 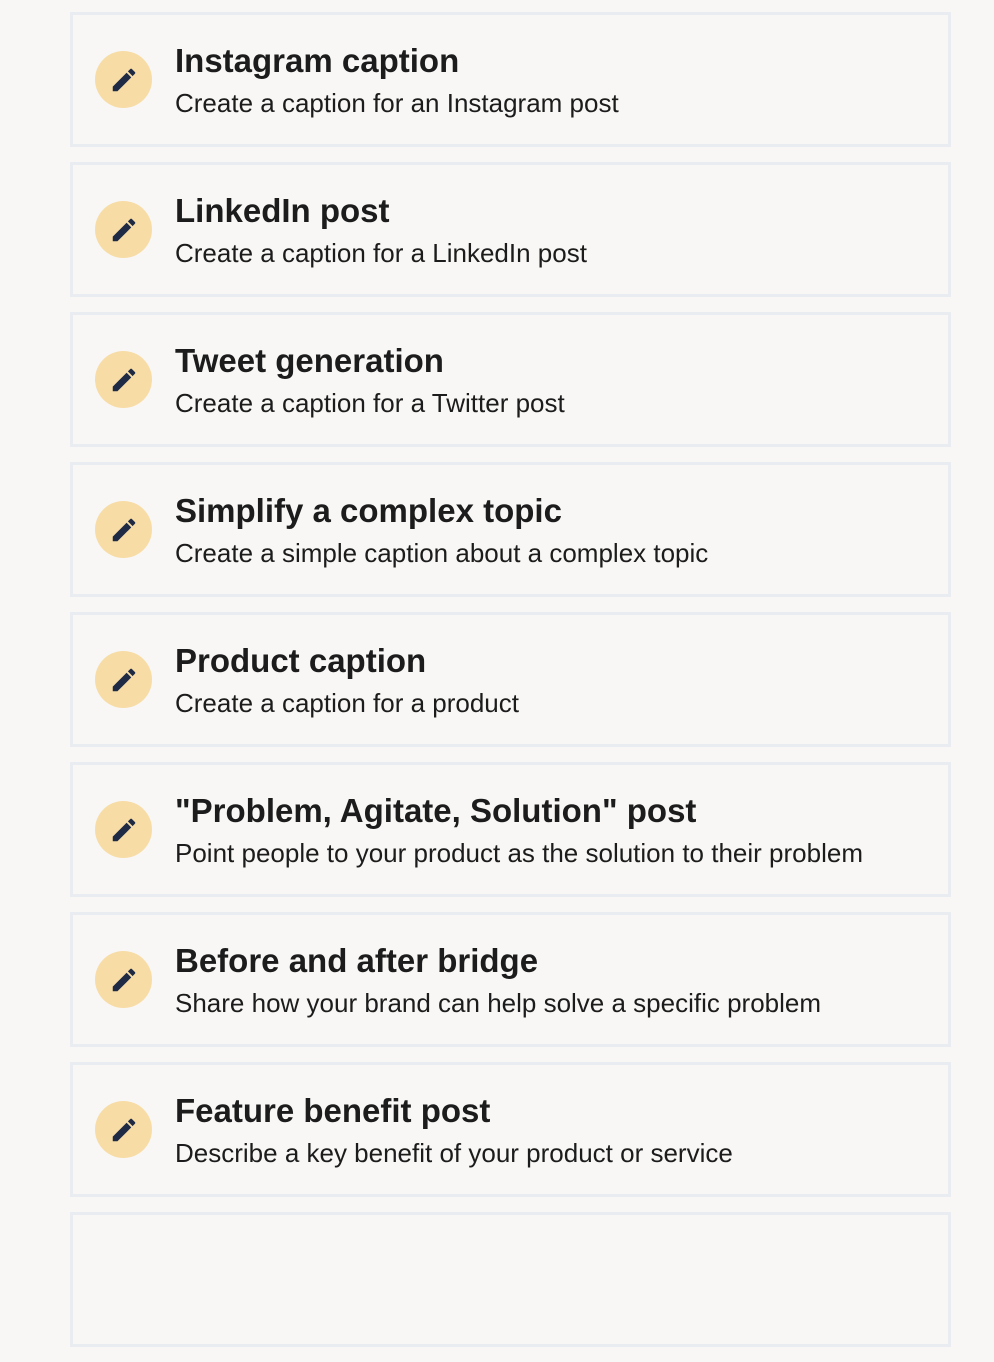 I want to click on template-description: Create a caption for a LinkedIn post, so click(x=381, y=252).